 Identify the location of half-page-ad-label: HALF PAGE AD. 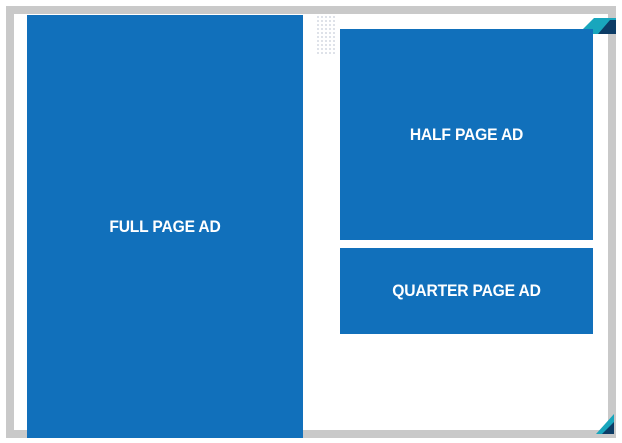
(466, 134).